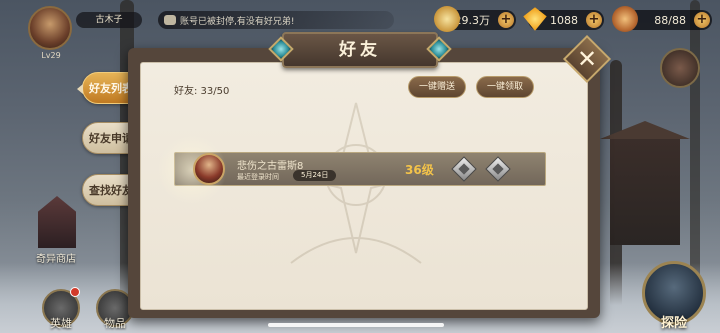 This screenshot has height=333, width=720. What do you see at coordinates (109, 20) in the screenshot?
I see `player-name: 古木子` at bounding box center [109, 20].